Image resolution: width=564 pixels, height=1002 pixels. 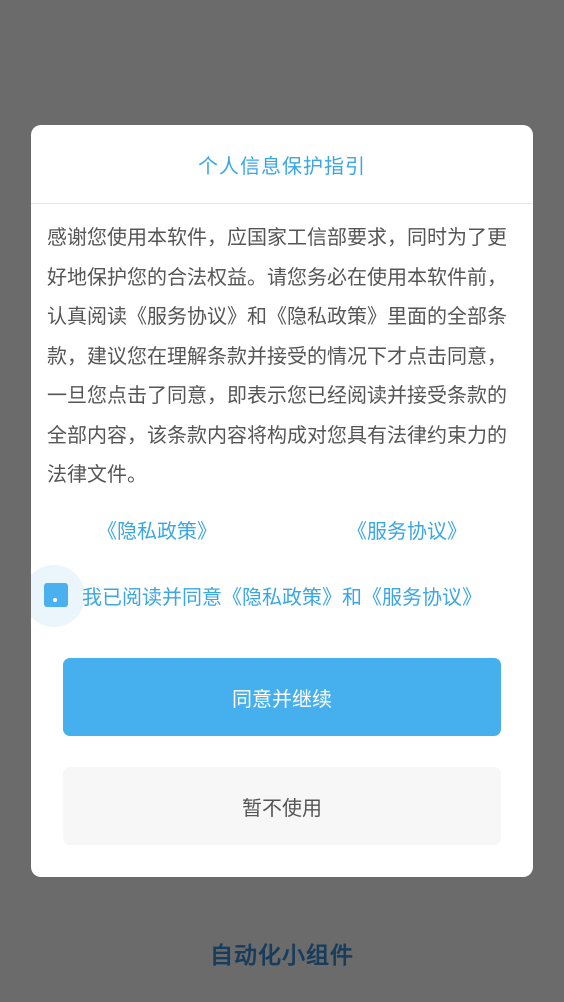 I want to click on privacy-policy-link: 《隐私政策》, so click(x=157, y=529).